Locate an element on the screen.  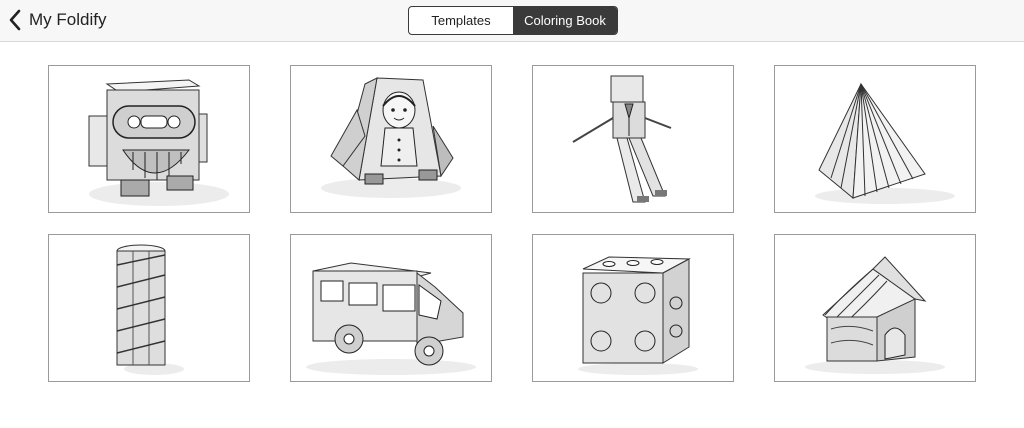
girl-thumbnail is located at coordinates (391, 137).